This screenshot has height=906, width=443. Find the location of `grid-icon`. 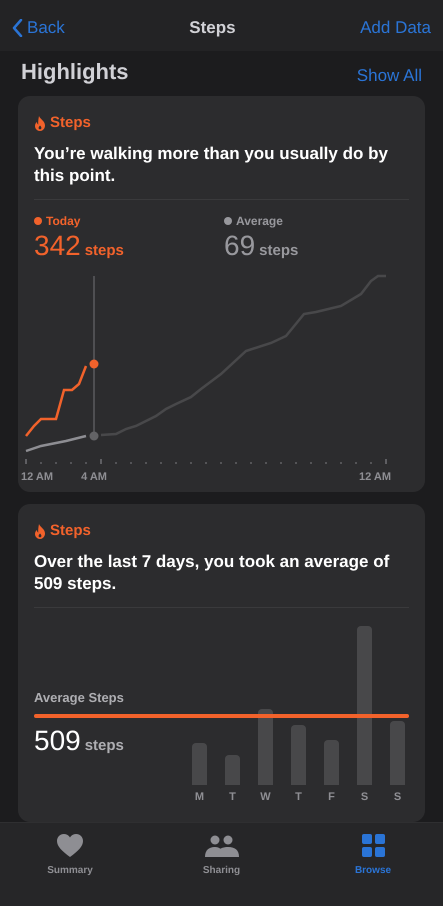

grid-icon is located at coordinates (373, 846).